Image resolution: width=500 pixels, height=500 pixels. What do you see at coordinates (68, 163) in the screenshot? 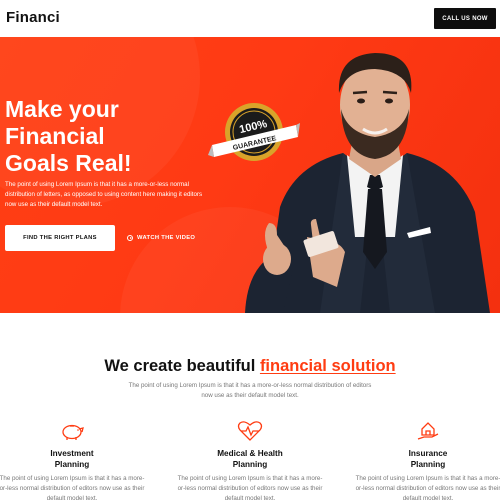
I see `hero-headline-line: Goals Real!` at bounding box center [68, 163].